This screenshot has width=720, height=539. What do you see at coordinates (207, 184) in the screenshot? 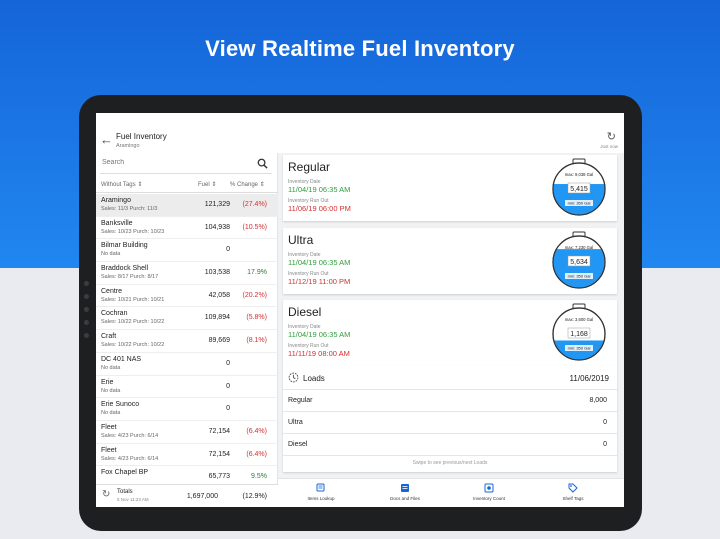
I see `sort-fuel-button: Fuel ⇕` at bounding box center [207, 184].